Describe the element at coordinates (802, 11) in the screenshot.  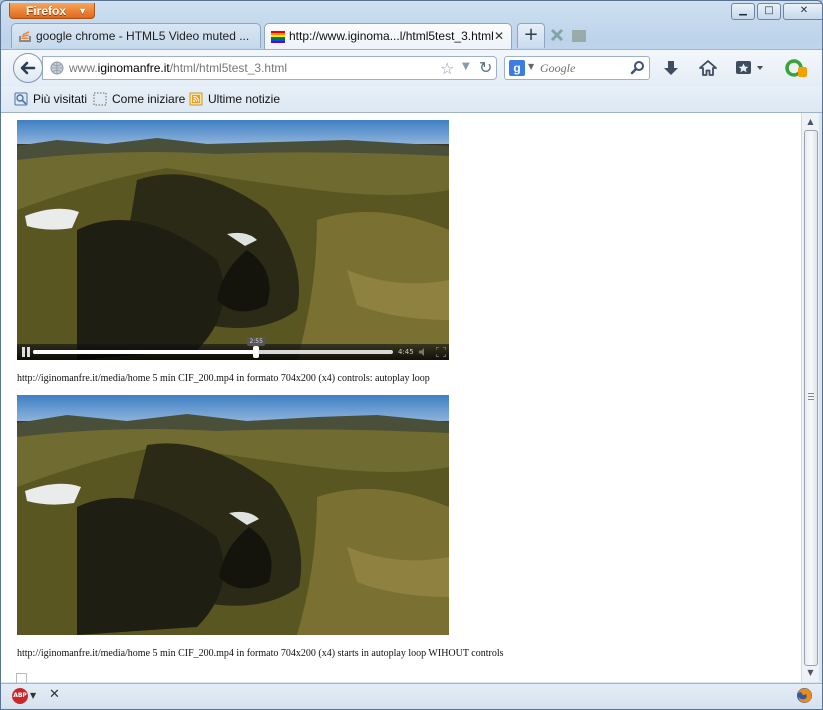
I see `close-window-button: ✕` at that location.